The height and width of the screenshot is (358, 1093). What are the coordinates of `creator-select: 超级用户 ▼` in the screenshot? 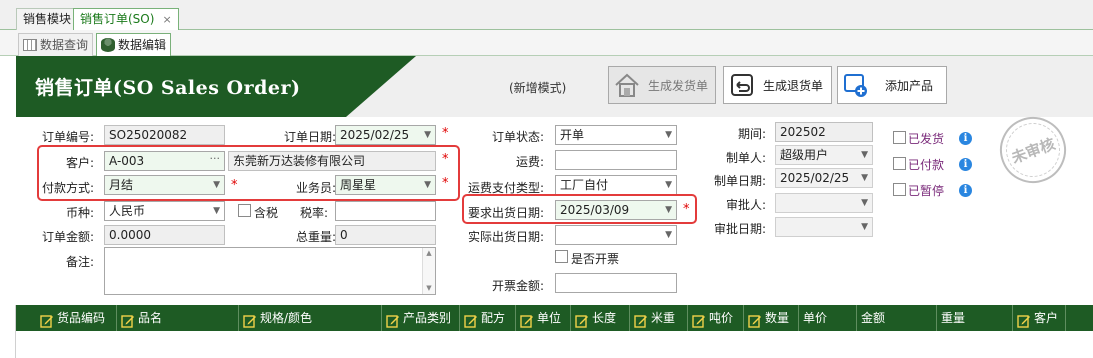 It's located at (824, 155).